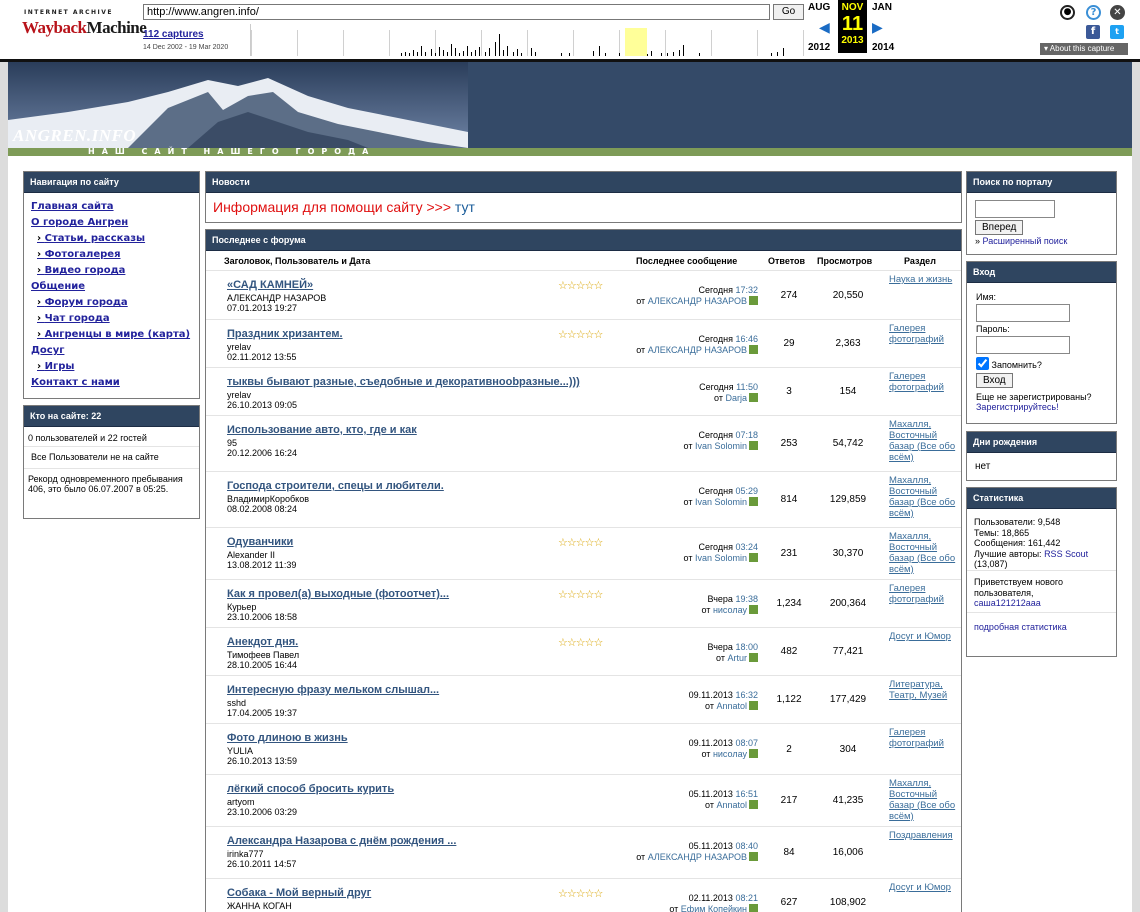 The image size is (1140, 912). Describe the element at coordinates (736, 398) in the screenshot. I see `last-post-author-link: Darja` at that location.